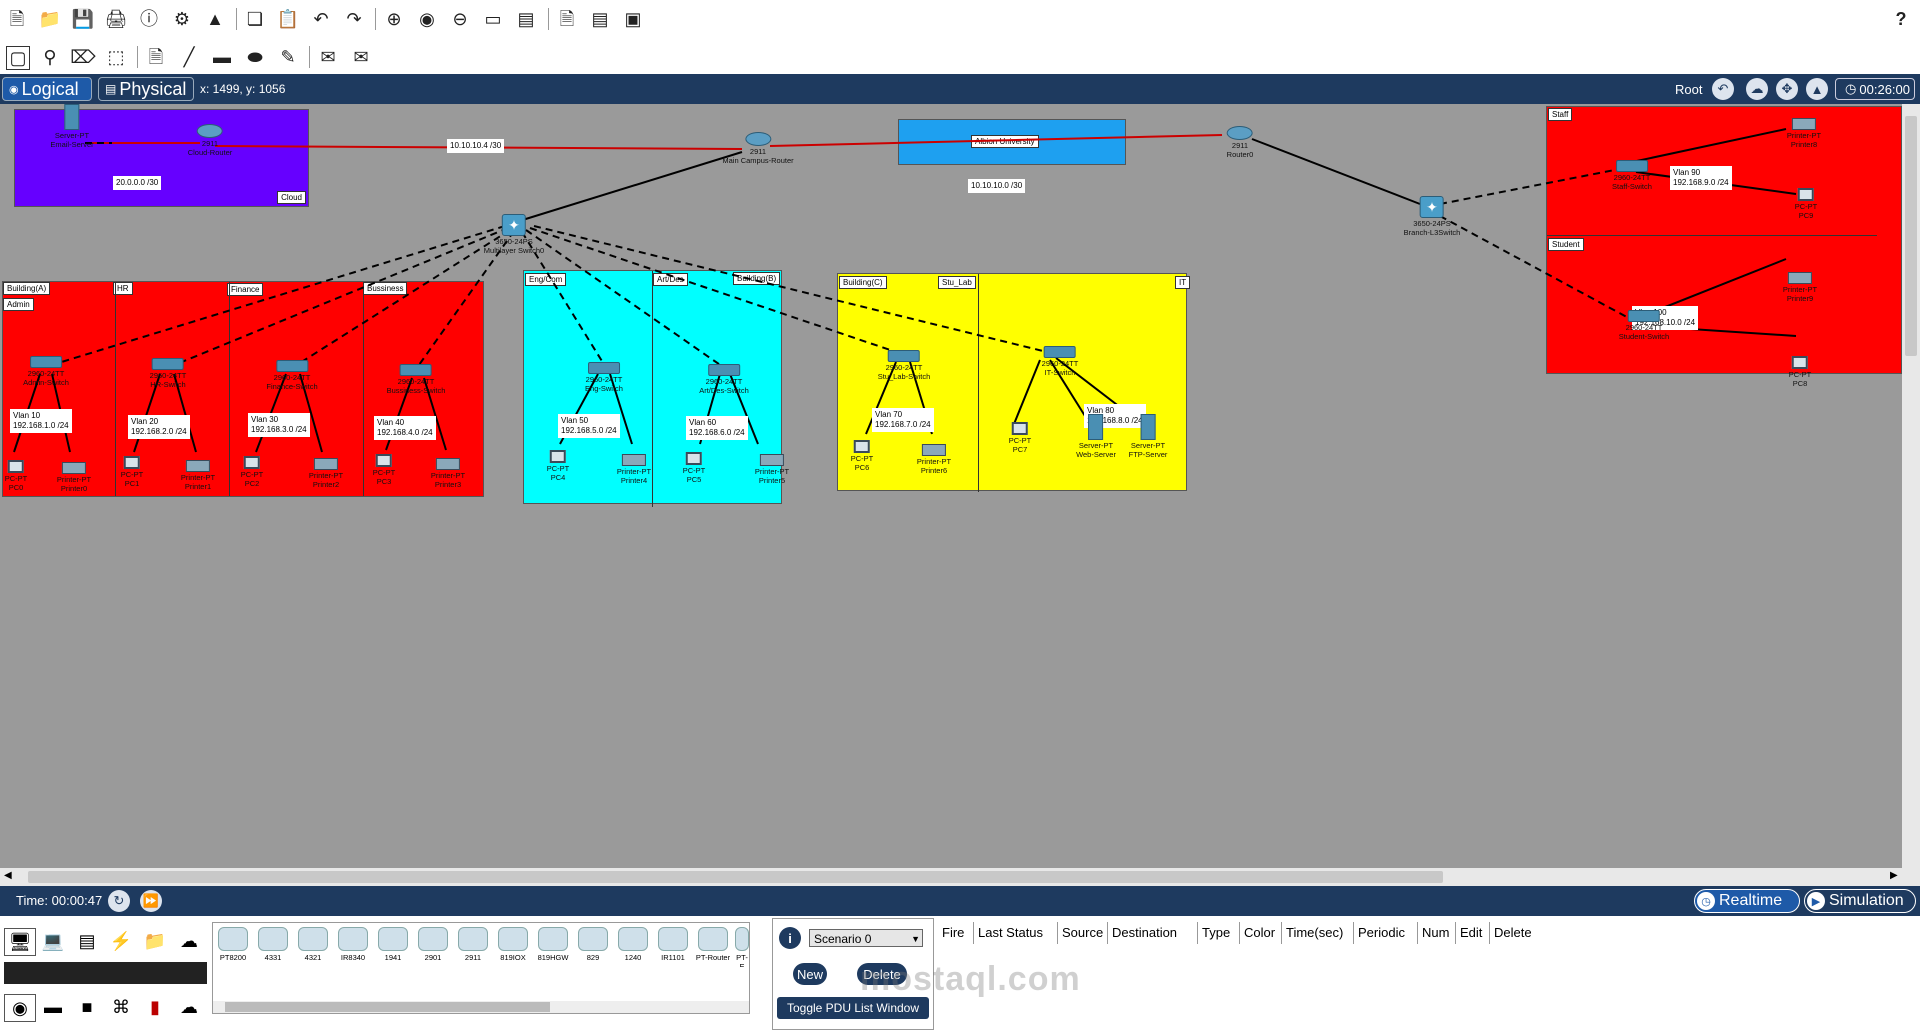  What do you see at coordinates (20, 1008) in the screenshot?
I see `routers-icon: ◉` at bounding box center [20, 1008].